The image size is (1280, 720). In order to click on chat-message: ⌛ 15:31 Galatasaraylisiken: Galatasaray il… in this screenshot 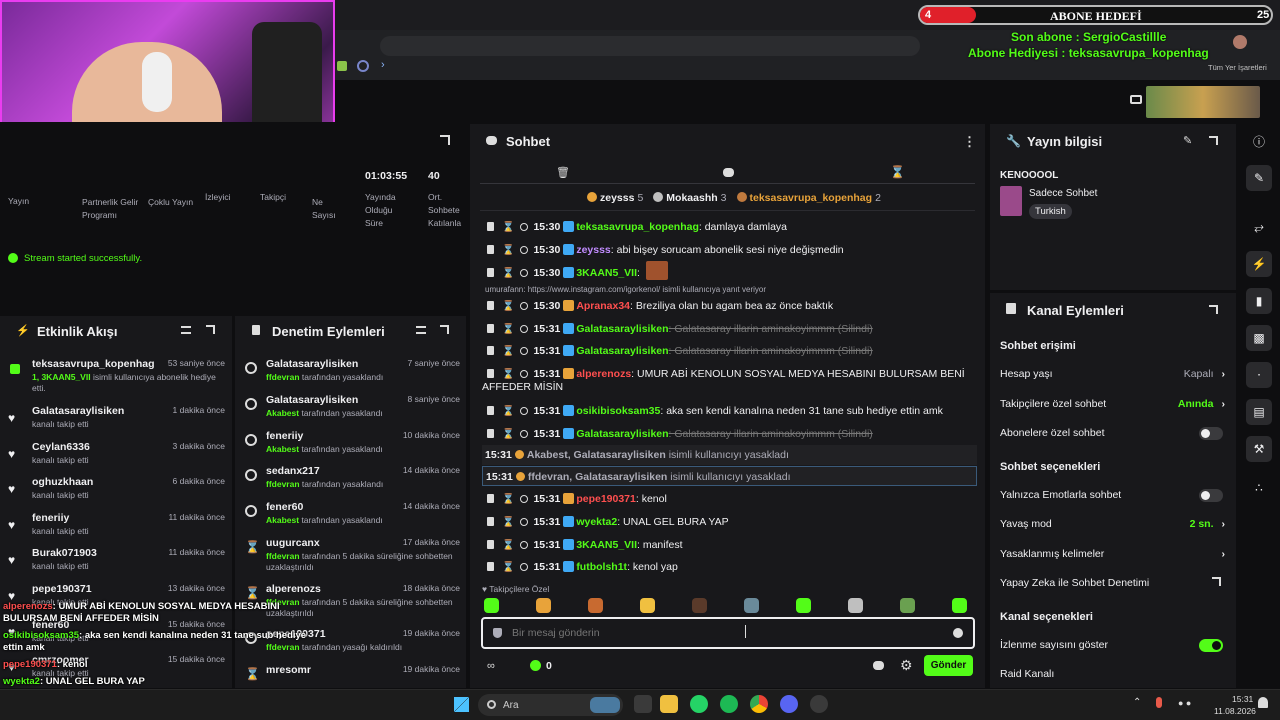, I will do `click(729, 329)`.